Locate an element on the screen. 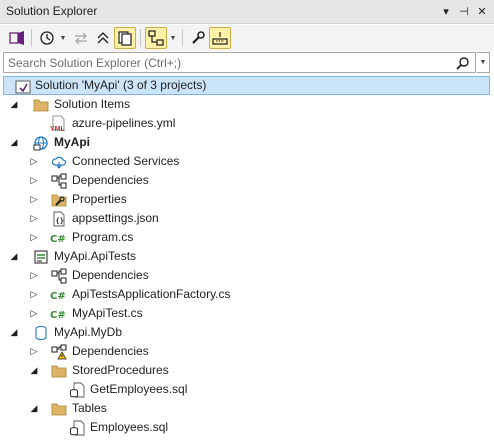  toolbar: ▼ ▼ is located at coordinates (247, 38).